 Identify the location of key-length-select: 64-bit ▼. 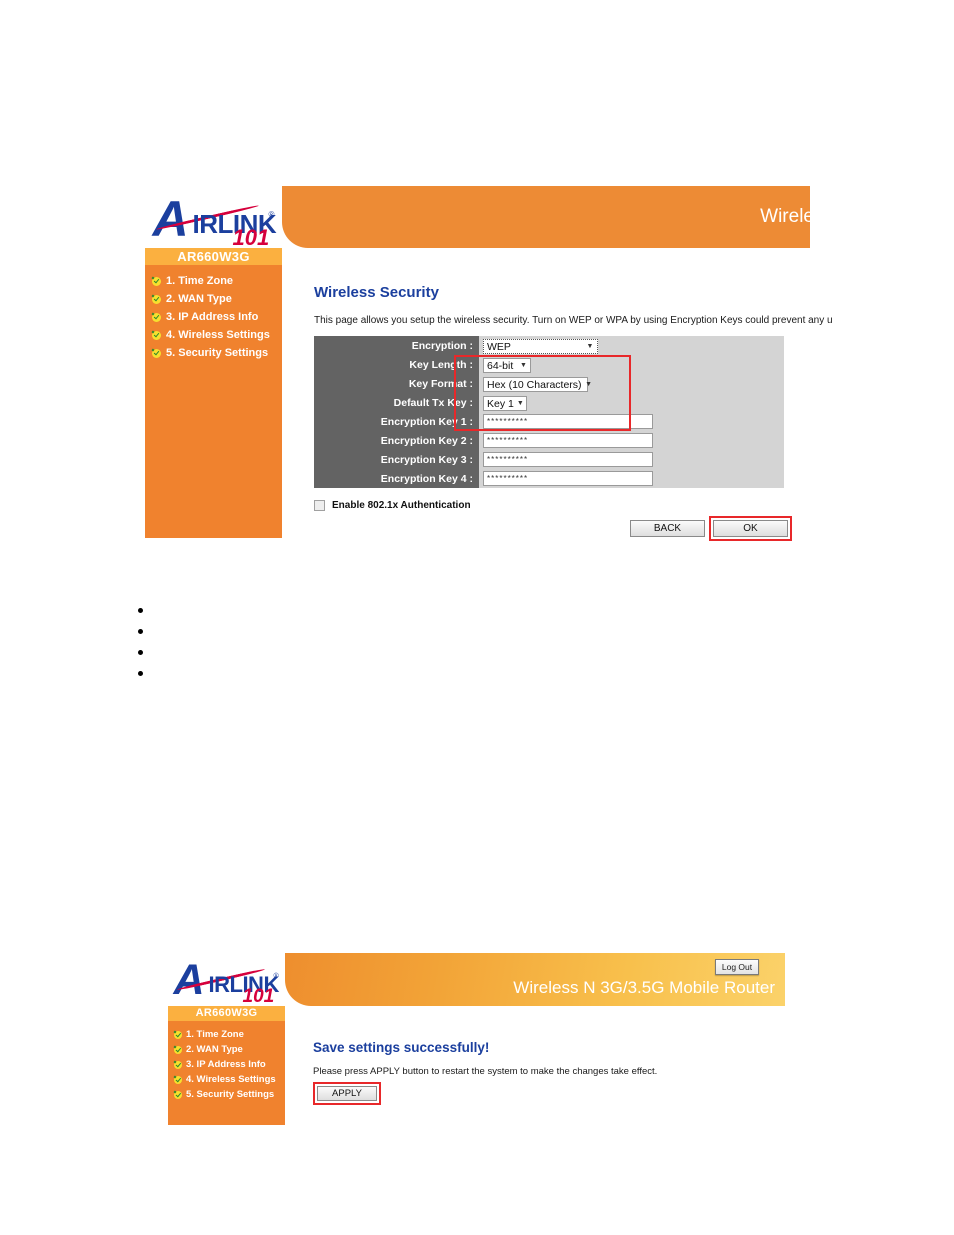
(507, 365).